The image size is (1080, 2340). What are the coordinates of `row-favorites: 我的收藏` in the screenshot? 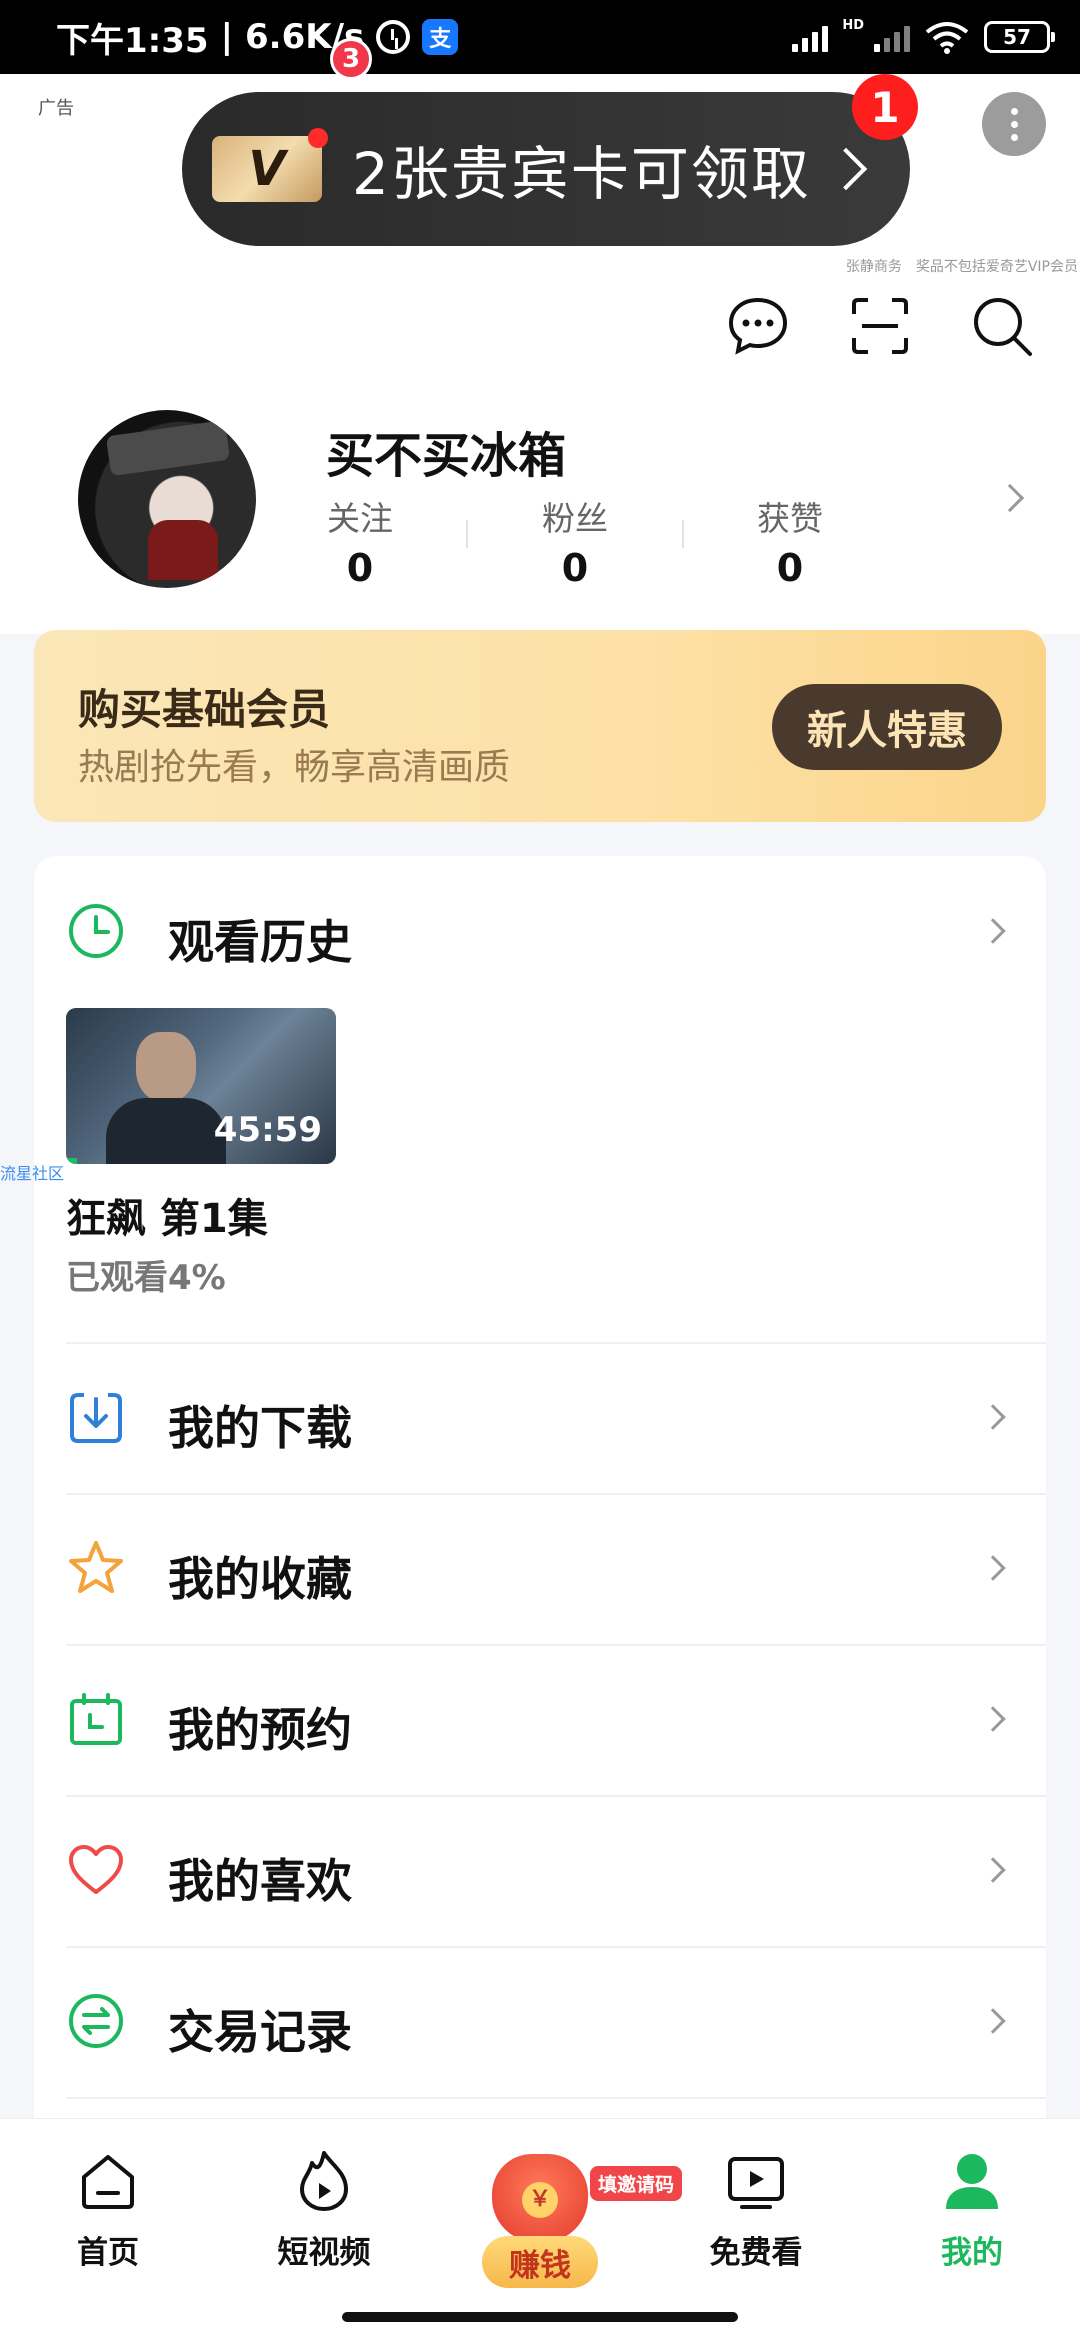 It's located at (540, 1568).